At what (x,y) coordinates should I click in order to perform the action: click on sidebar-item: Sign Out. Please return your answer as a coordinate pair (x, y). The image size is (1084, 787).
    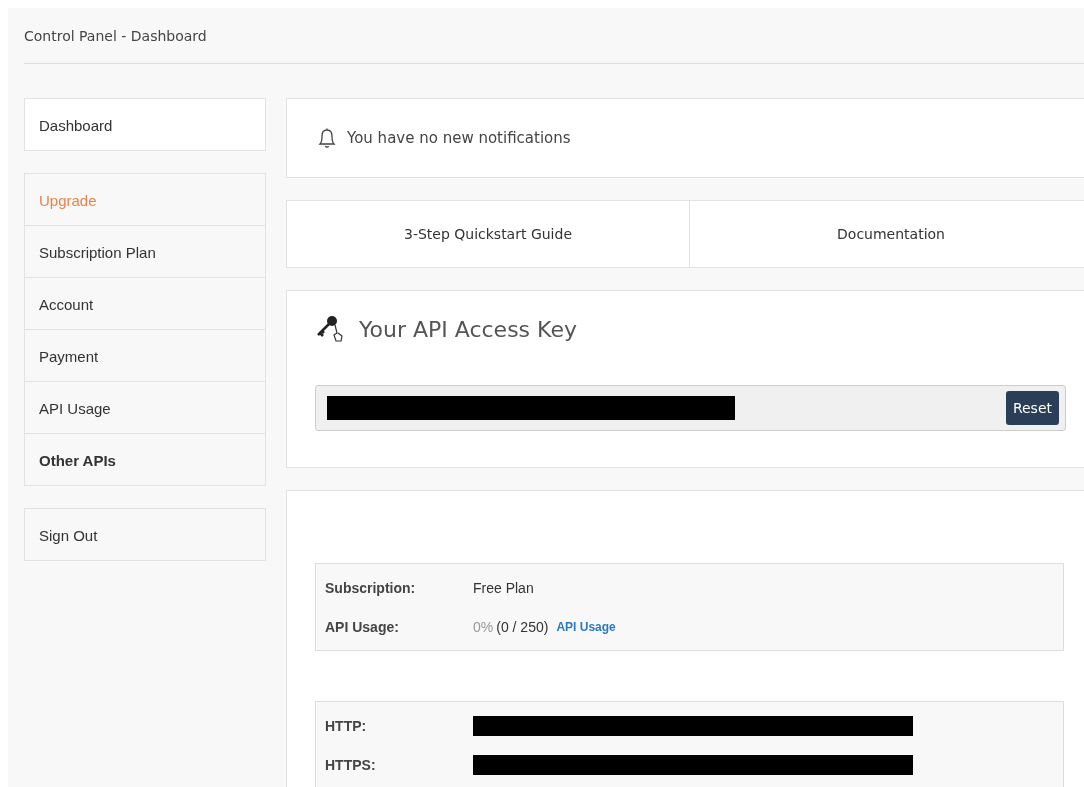
    Looking at the image, I should click on (145, 534).